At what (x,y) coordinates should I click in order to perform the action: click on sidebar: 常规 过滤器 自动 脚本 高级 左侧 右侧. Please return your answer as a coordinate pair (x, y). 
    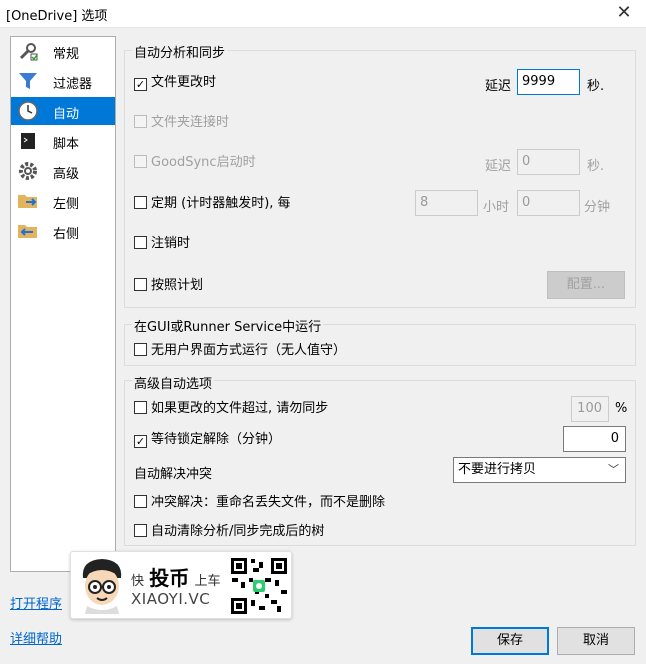
    Looking at the image, I should click on (63, 304).